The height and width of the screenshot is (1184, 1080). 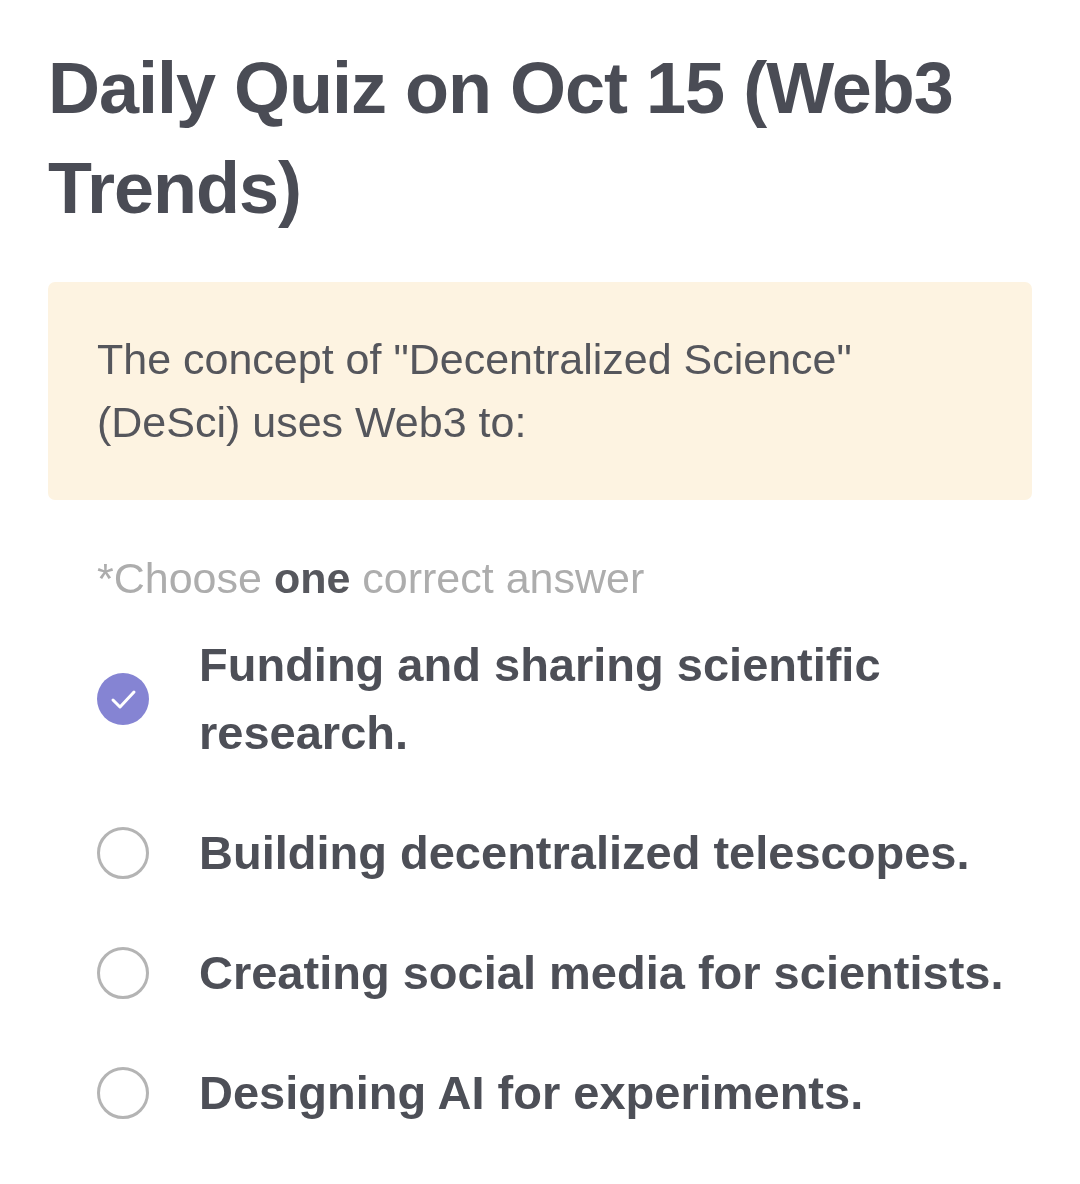 What do you see at coordinates (533, 853) in the screenshot?
I see `answer-option: Building decentralized telescopes.` at bounding box center [533, 853].